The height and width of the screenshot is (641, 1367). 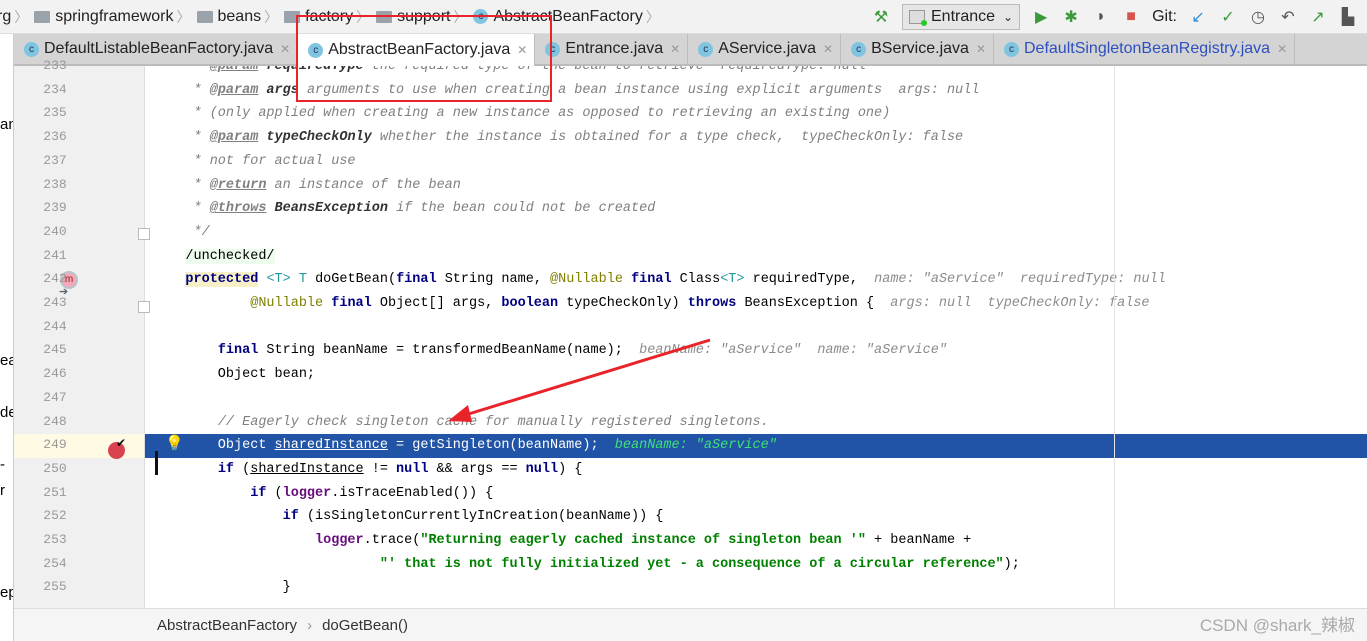 I want to click on status-breadcrumb: AbstractBeanFactory › doGetBean(), so click(x=690, y=624).